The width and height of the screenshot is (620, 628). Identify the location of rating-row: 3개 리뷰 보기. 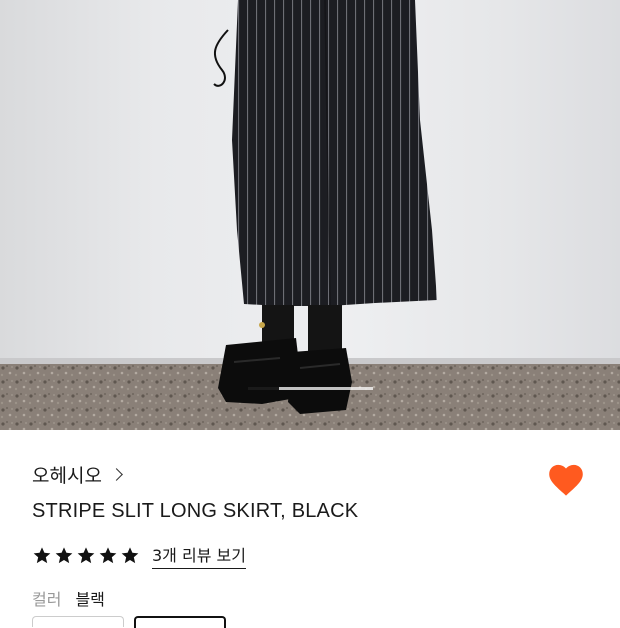
(139, 555).